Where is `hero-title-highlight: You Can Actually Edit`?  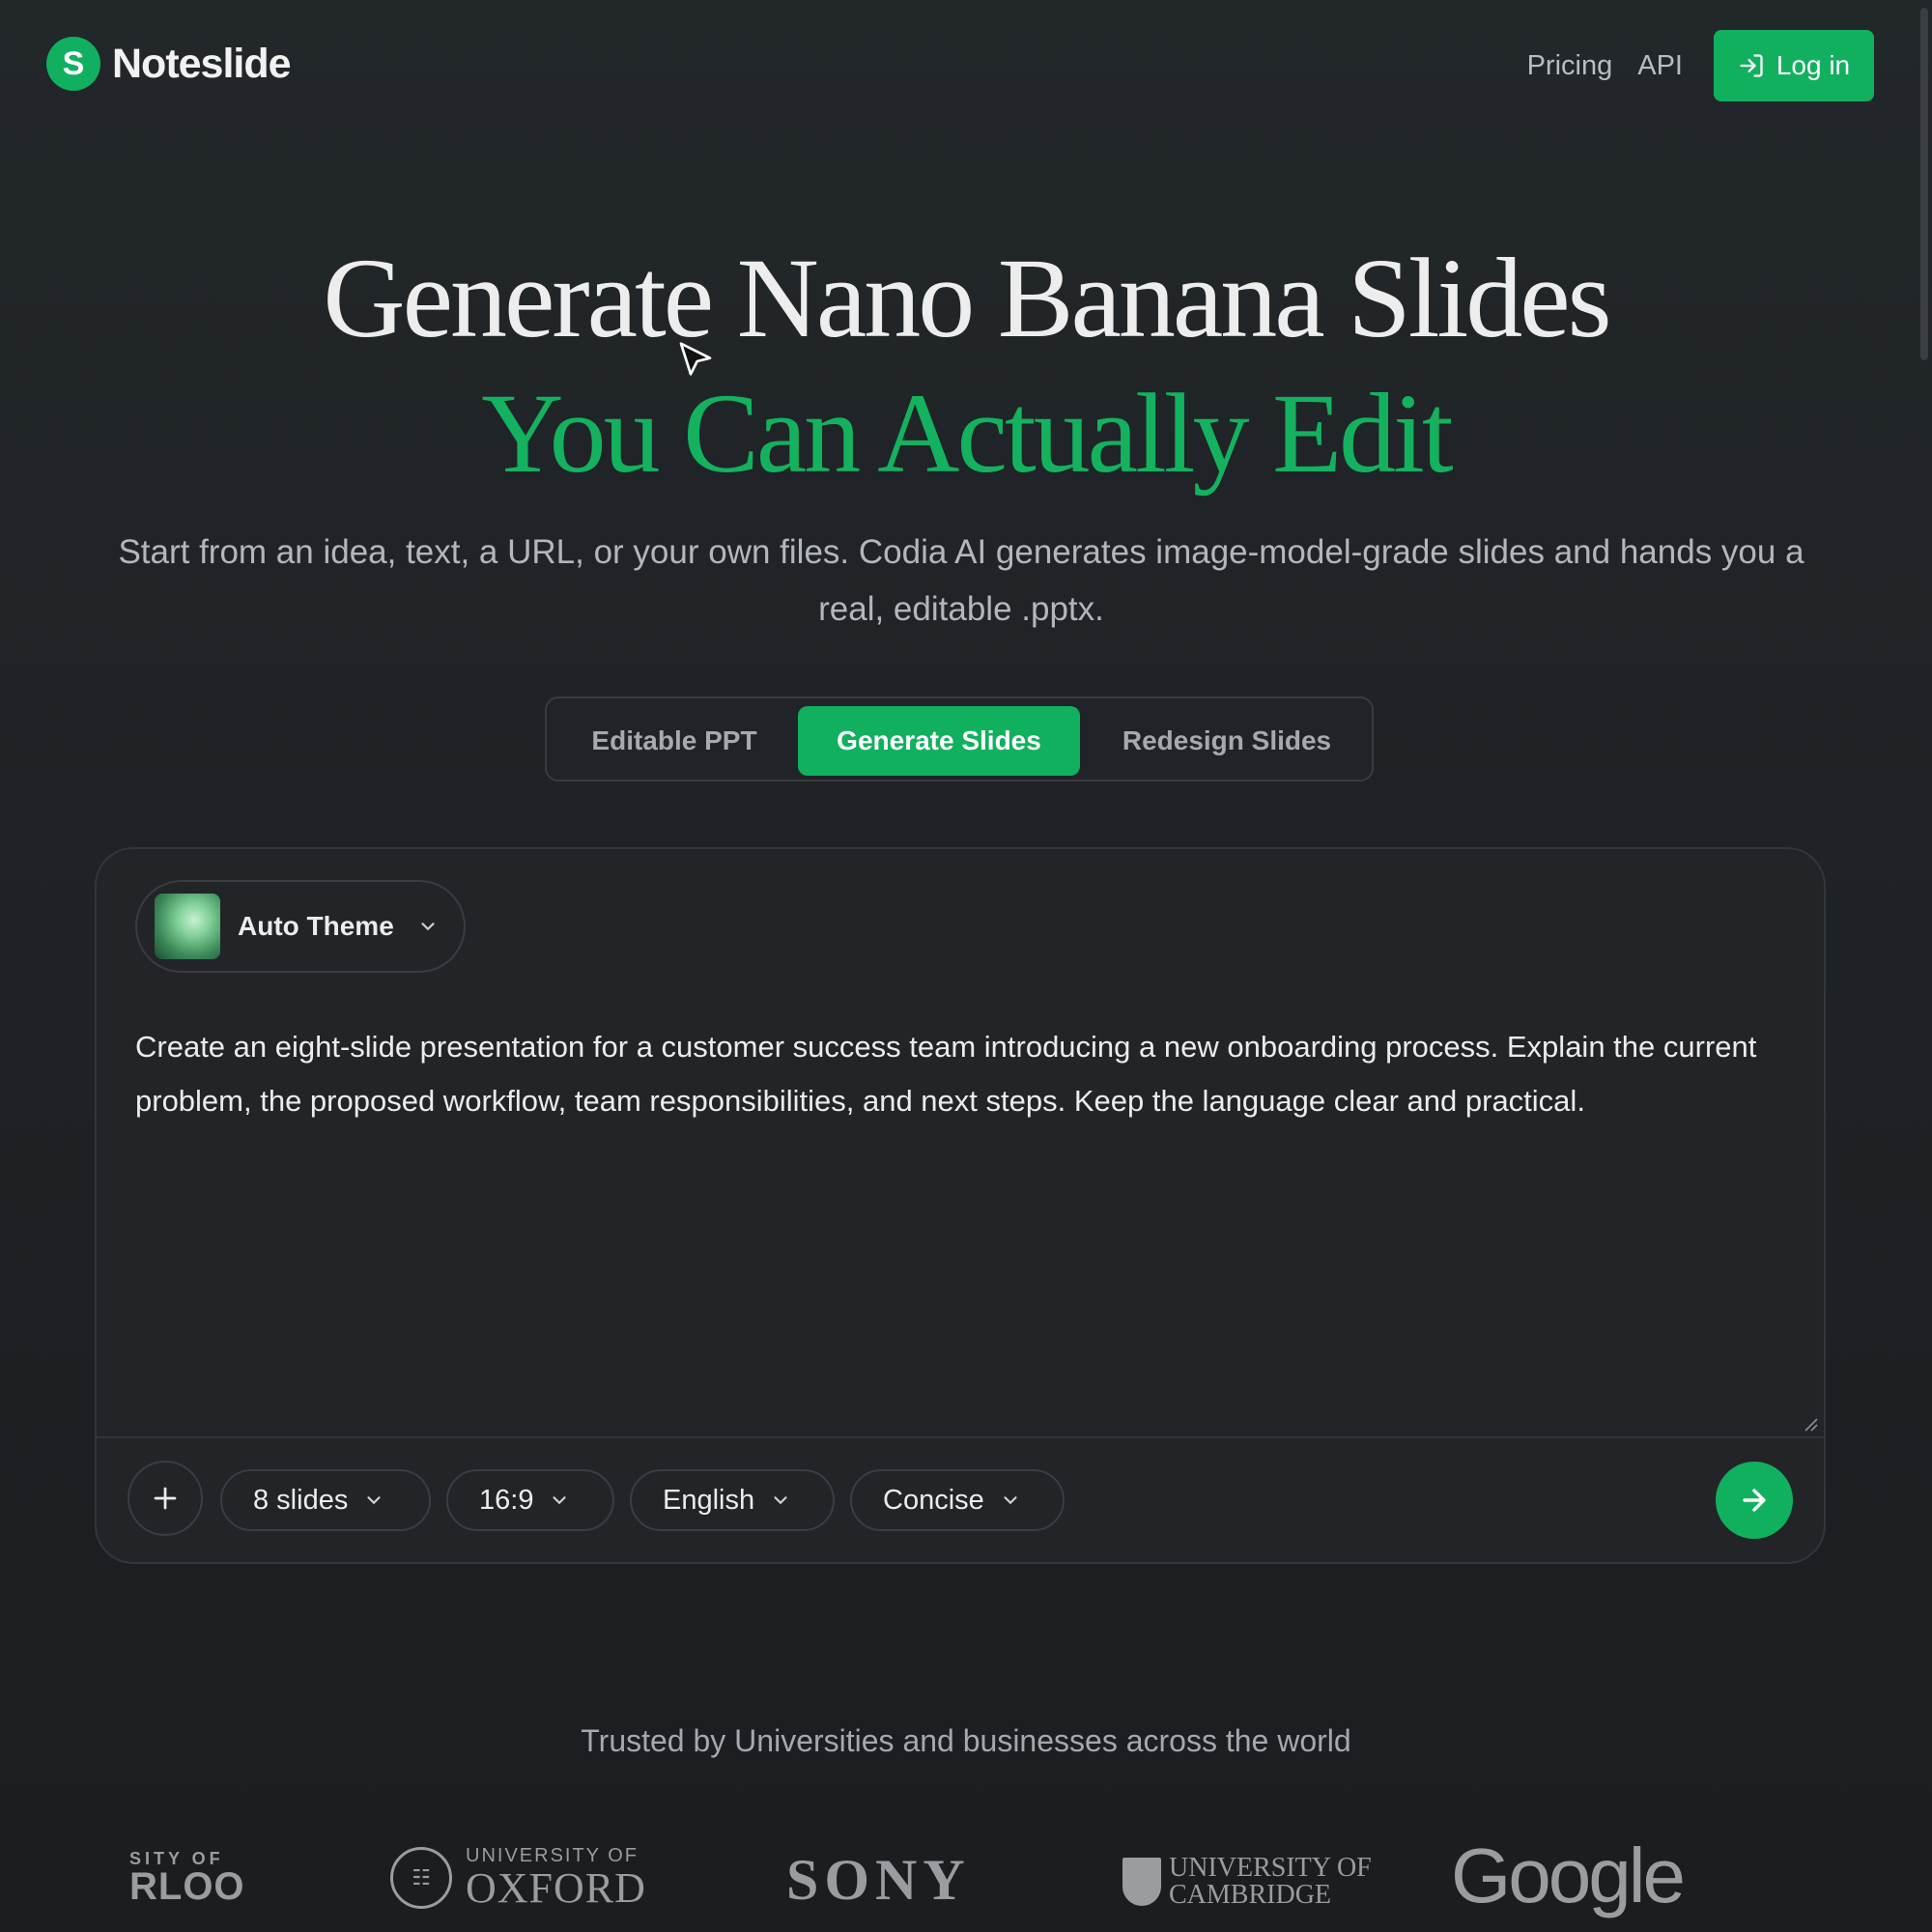
hero-title-highlight: You Can Actually Edit is located at coordinates (967, 433).